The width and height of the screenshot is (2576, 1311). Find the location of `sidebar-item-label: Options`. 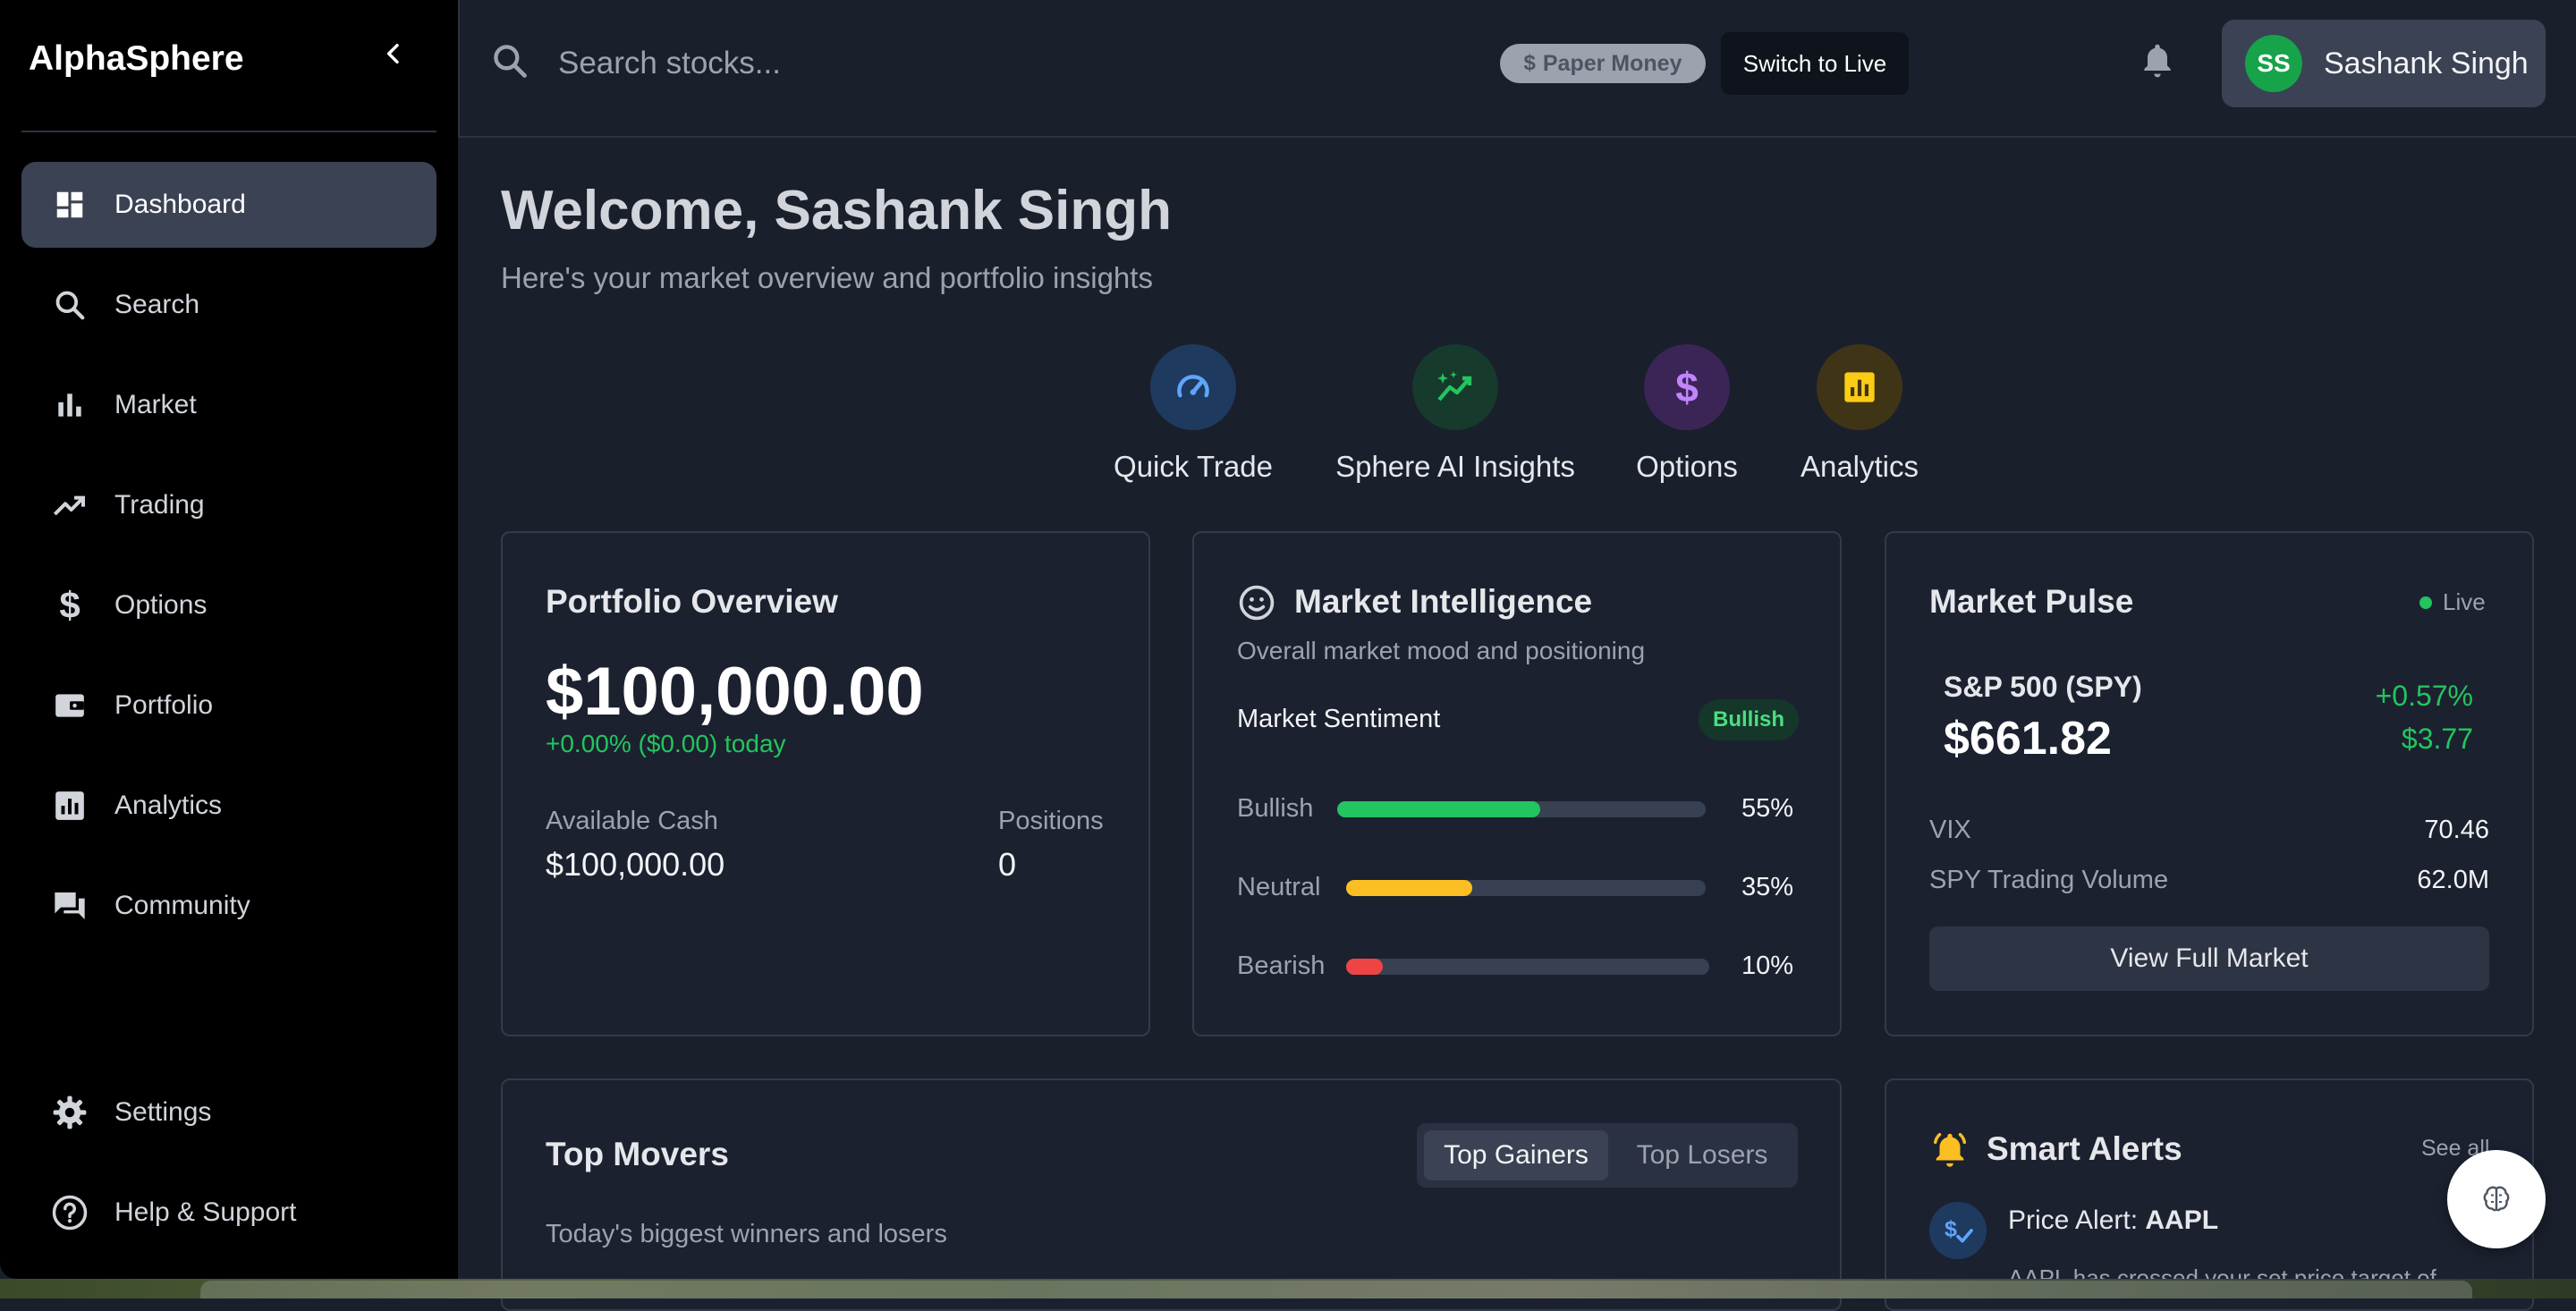

sidebar-item-label: Options is located at coordinates (161, 605).